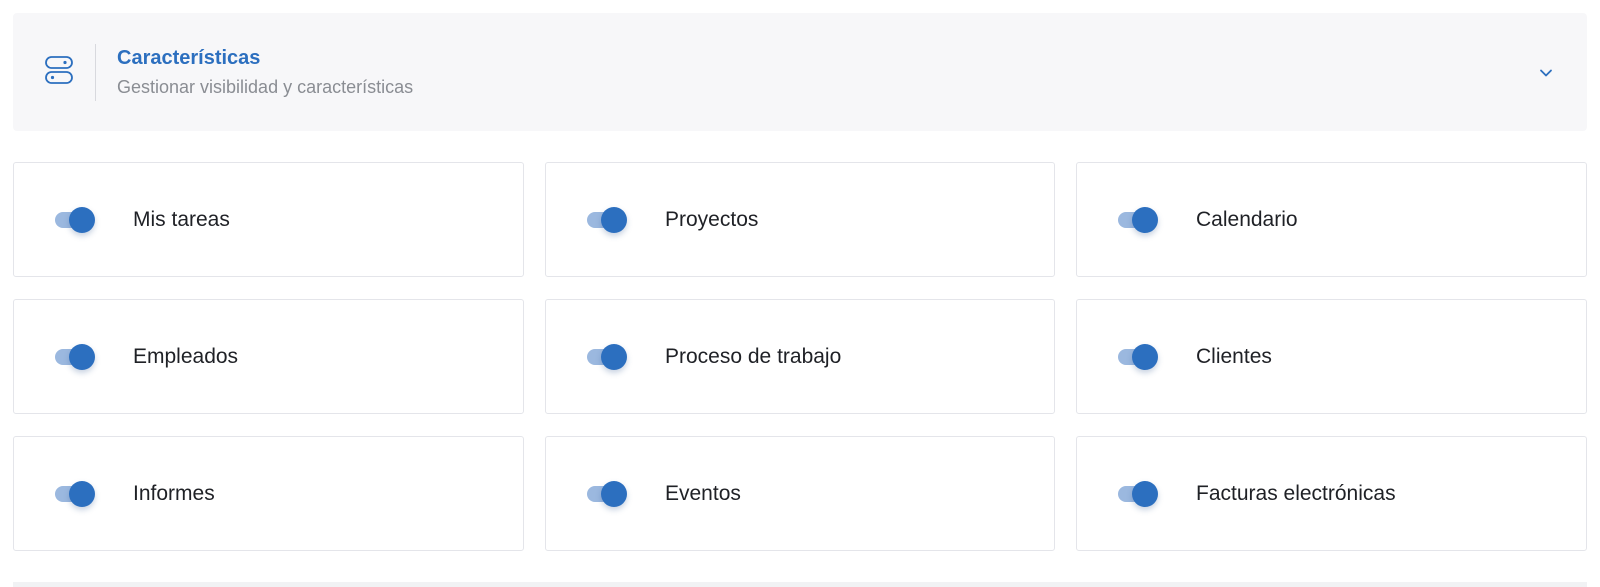 The width and height of the screenshot is (1600, 587). I want to click on toggles-icon, so click(59, 70).